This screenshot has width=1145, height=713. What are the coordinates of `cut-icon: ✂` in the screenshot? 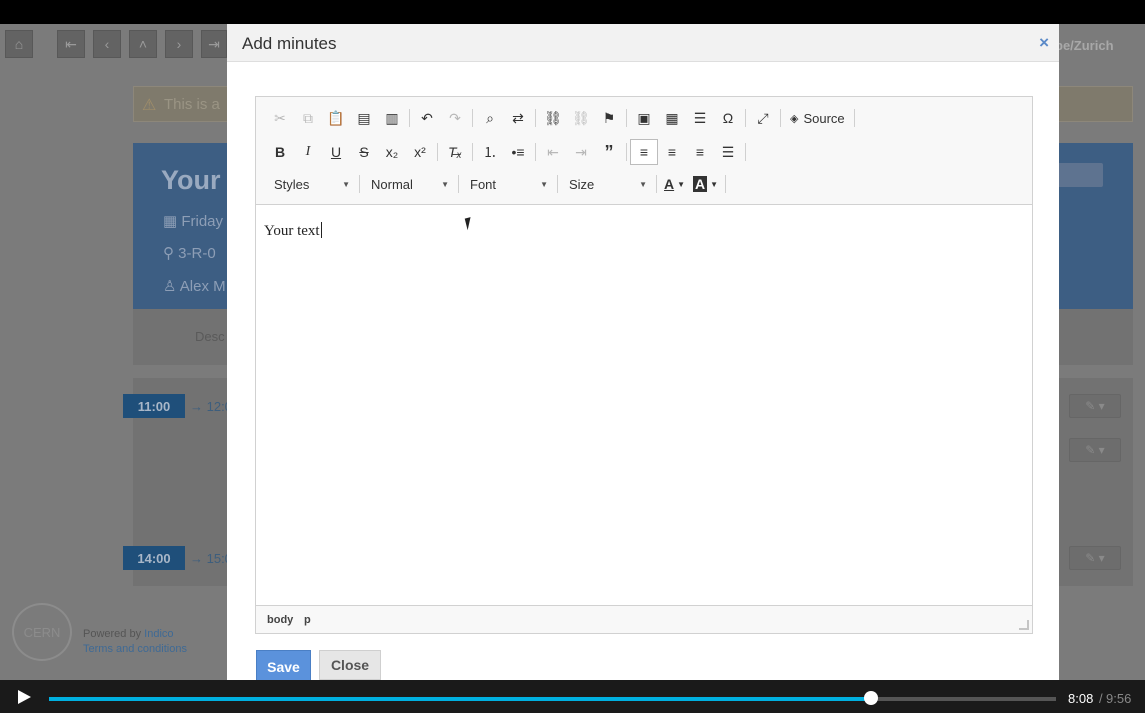 It's located at (280, 118).